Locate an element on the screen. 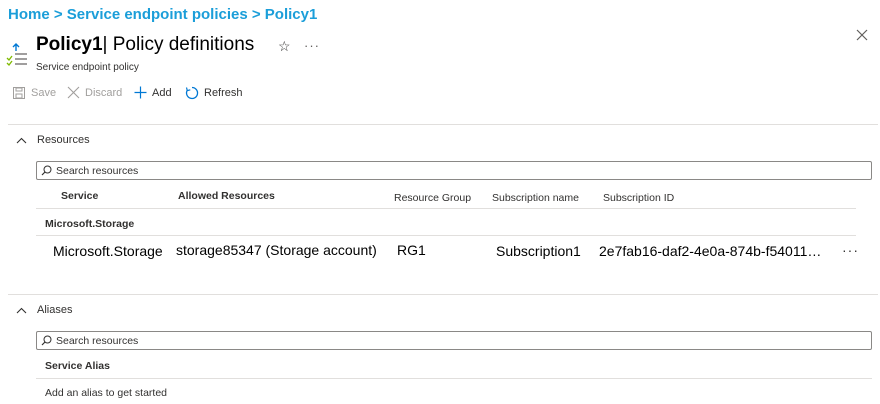 The image size is (880, 404). toolbar-divider is located at coordinates (443, 124).